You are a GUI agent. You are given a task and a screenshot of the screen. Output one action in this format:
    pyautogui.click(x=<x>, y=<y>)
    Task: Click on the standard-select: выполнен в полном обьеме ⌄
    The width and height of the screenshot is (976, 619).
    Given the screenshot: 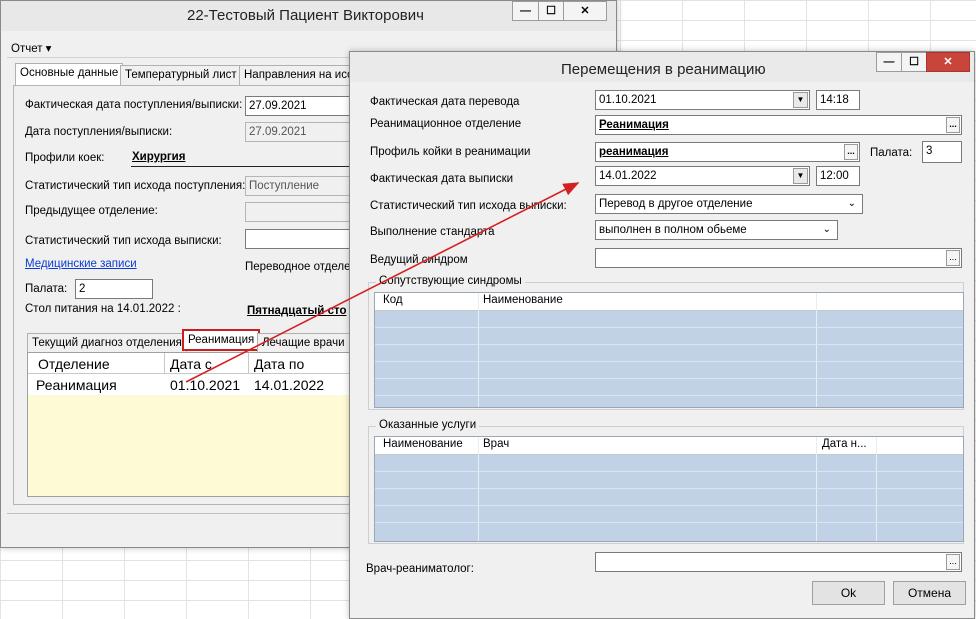 What is the action you would take?
    pyautogui.click(x=716, y=230)
    